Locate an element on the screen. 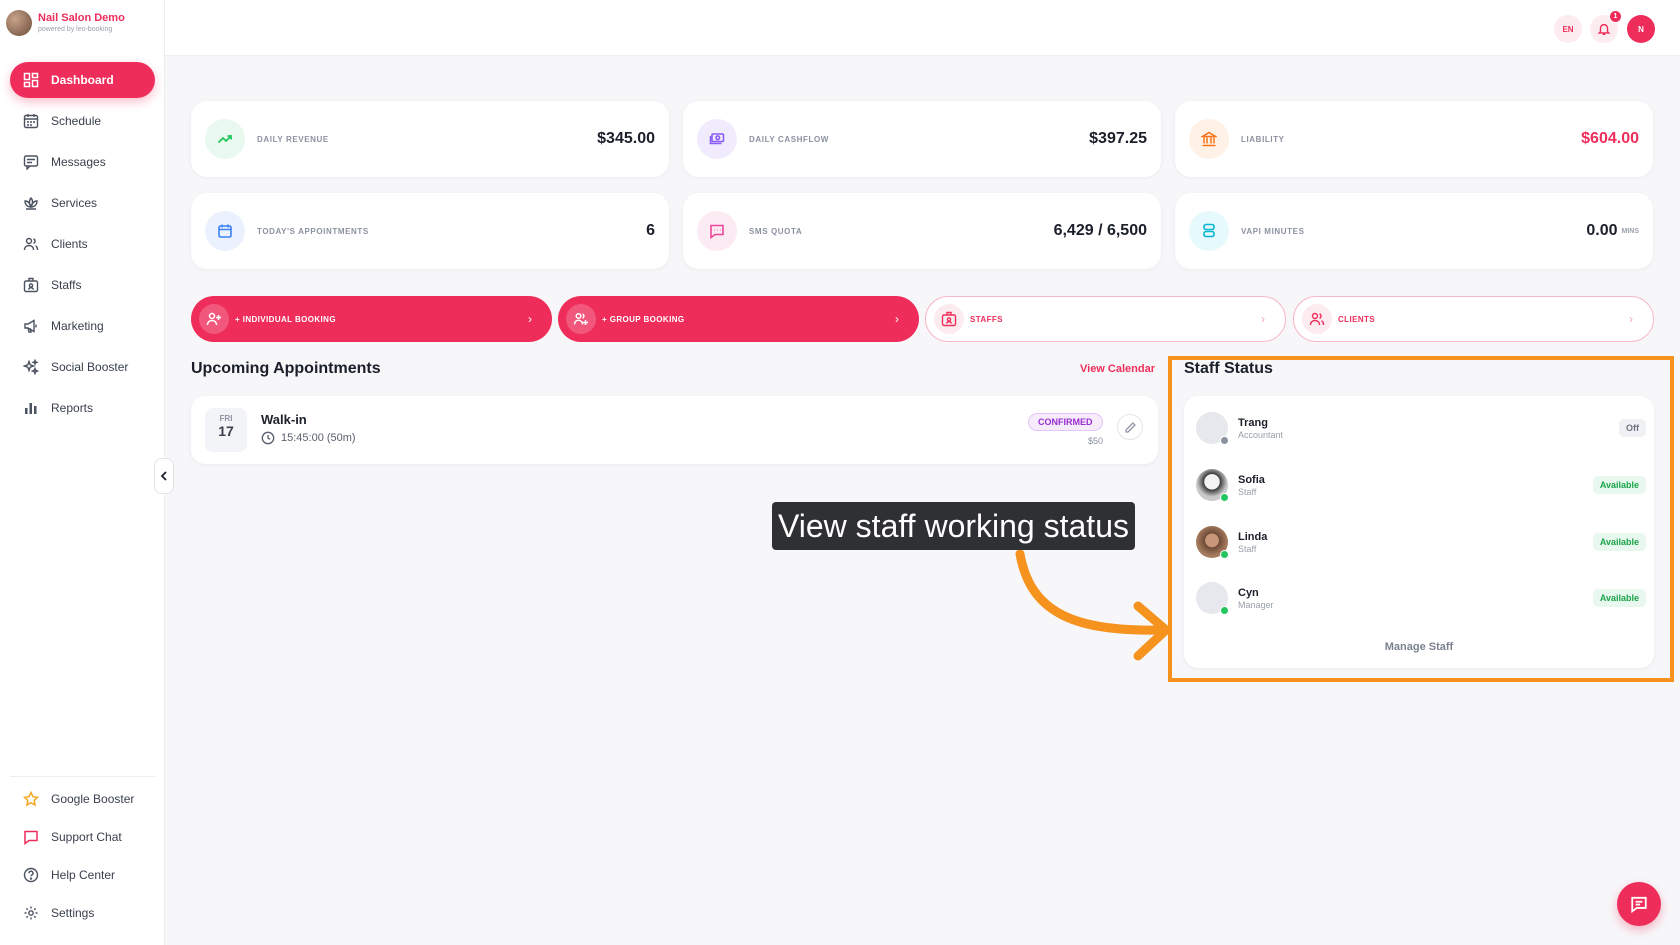 This screenshot has height=945, width=1680. sidebar-item-schedule: Schedule is located at coordinates (82, 121).